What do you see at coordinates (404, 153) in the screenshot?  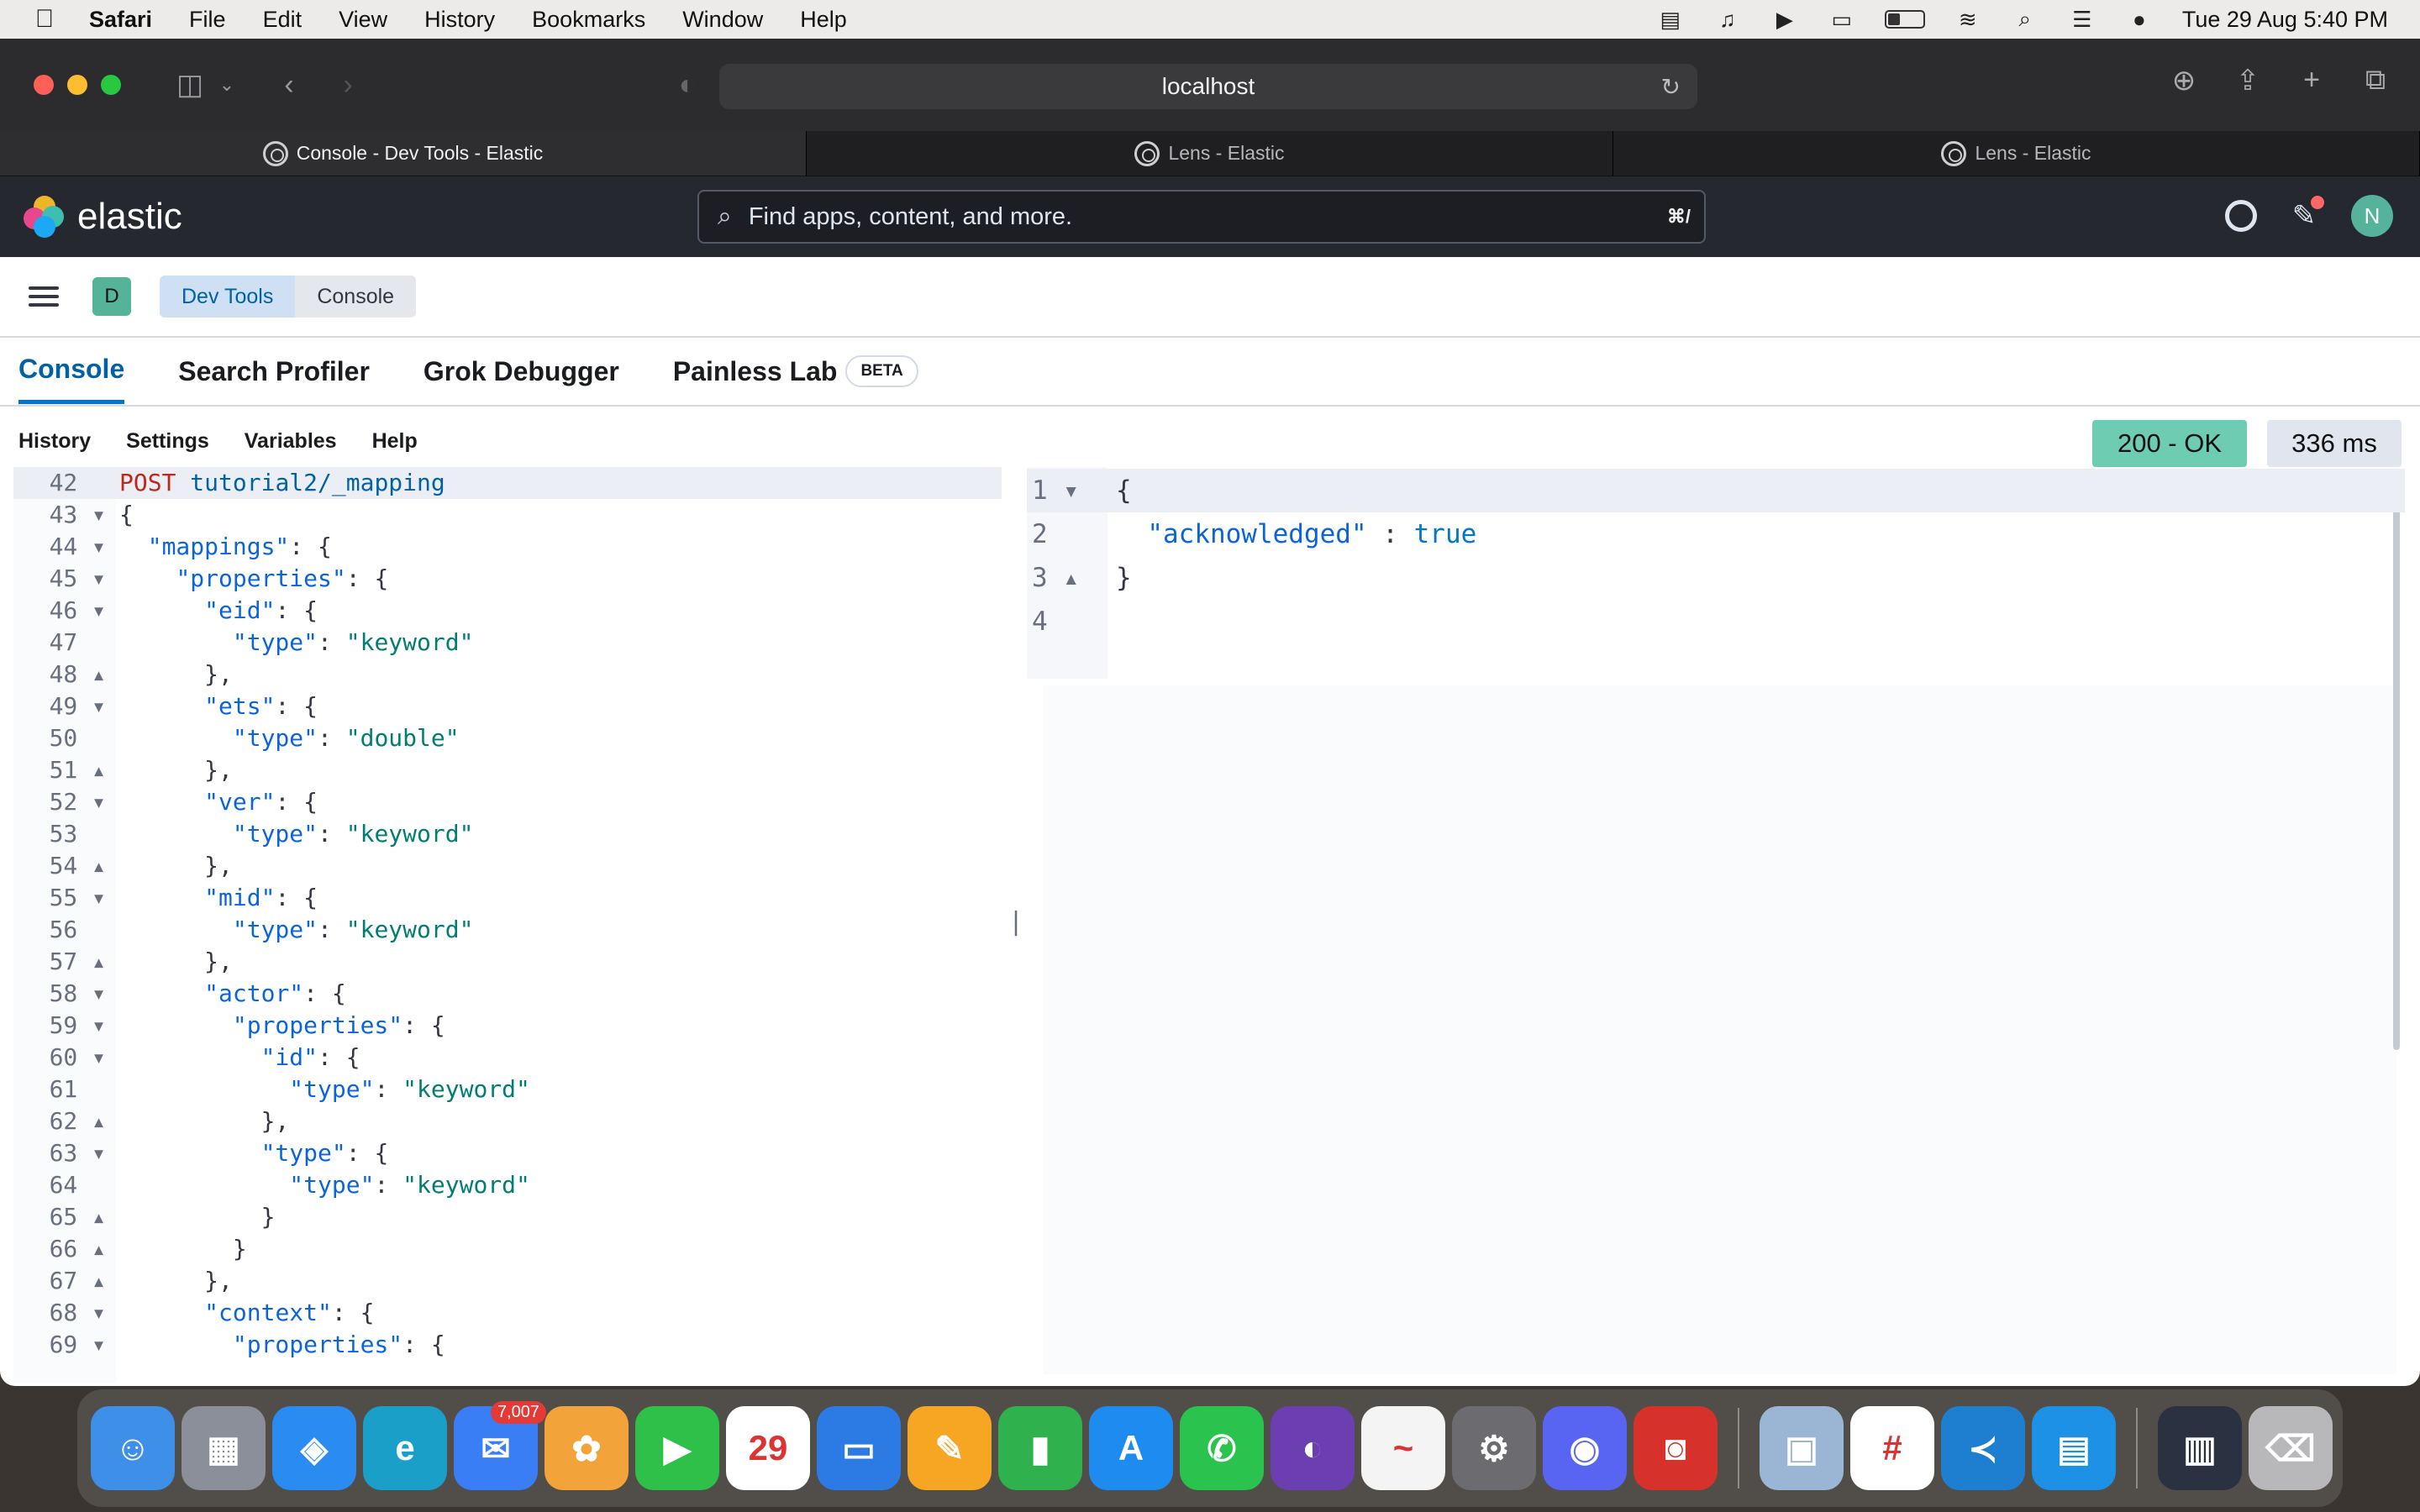 I see `browser-tab-console: Console - Dev Tools - Elastic` at bounding box center [404, 153].